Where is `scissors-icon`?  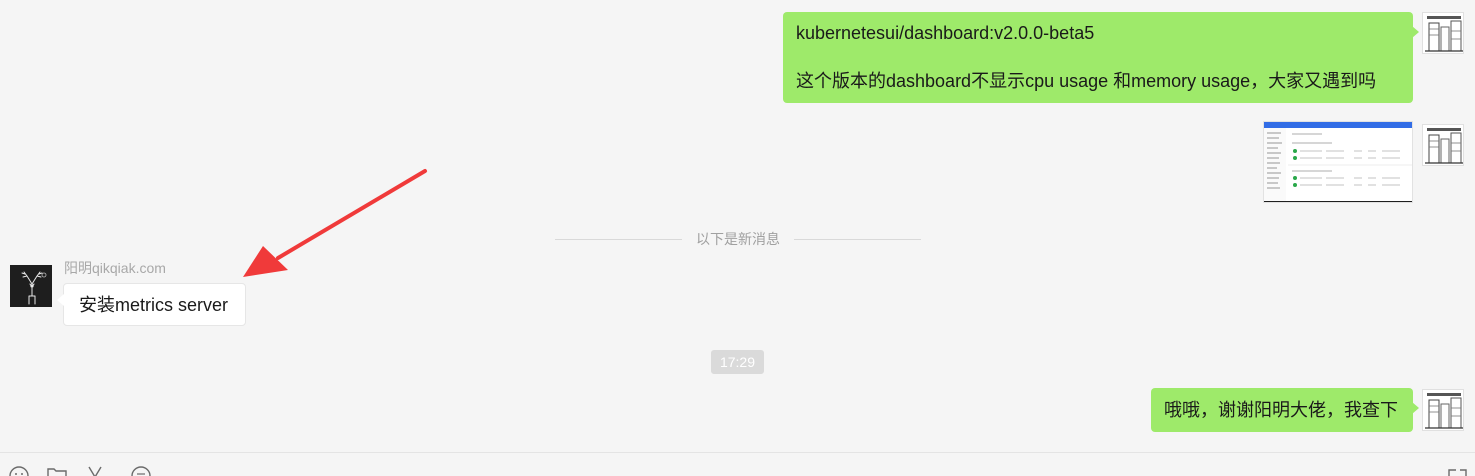 scissors-icon is located at coordinates (95, 470).